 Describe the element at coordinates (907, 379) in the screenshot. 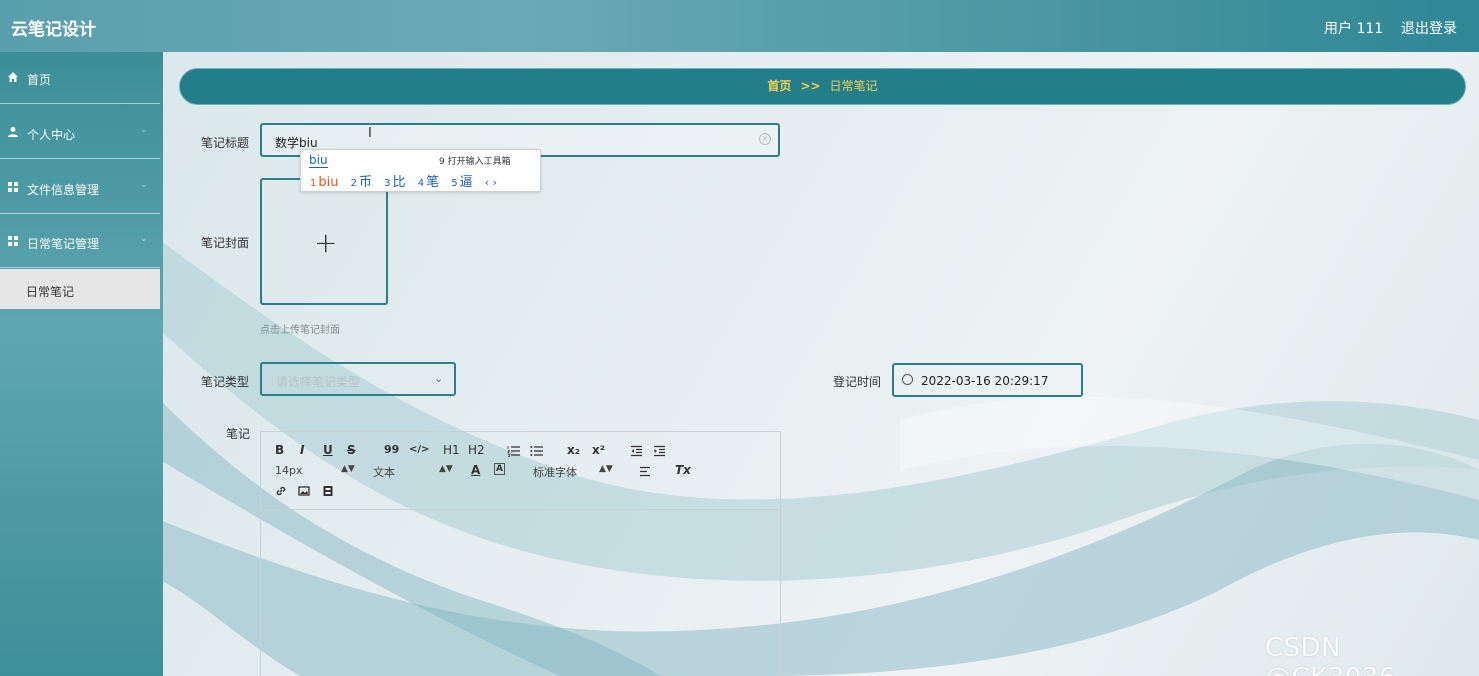

I see `clock-icon` at that location.